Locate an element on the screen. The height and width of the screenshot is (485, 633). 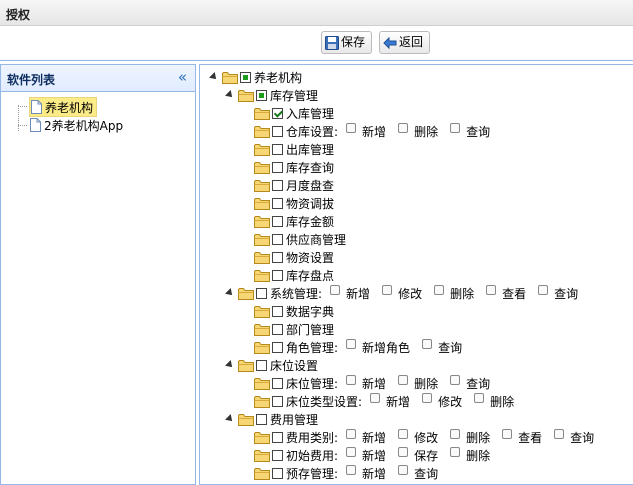
node-label: 入库管理 is located at coordinates (310, 113).